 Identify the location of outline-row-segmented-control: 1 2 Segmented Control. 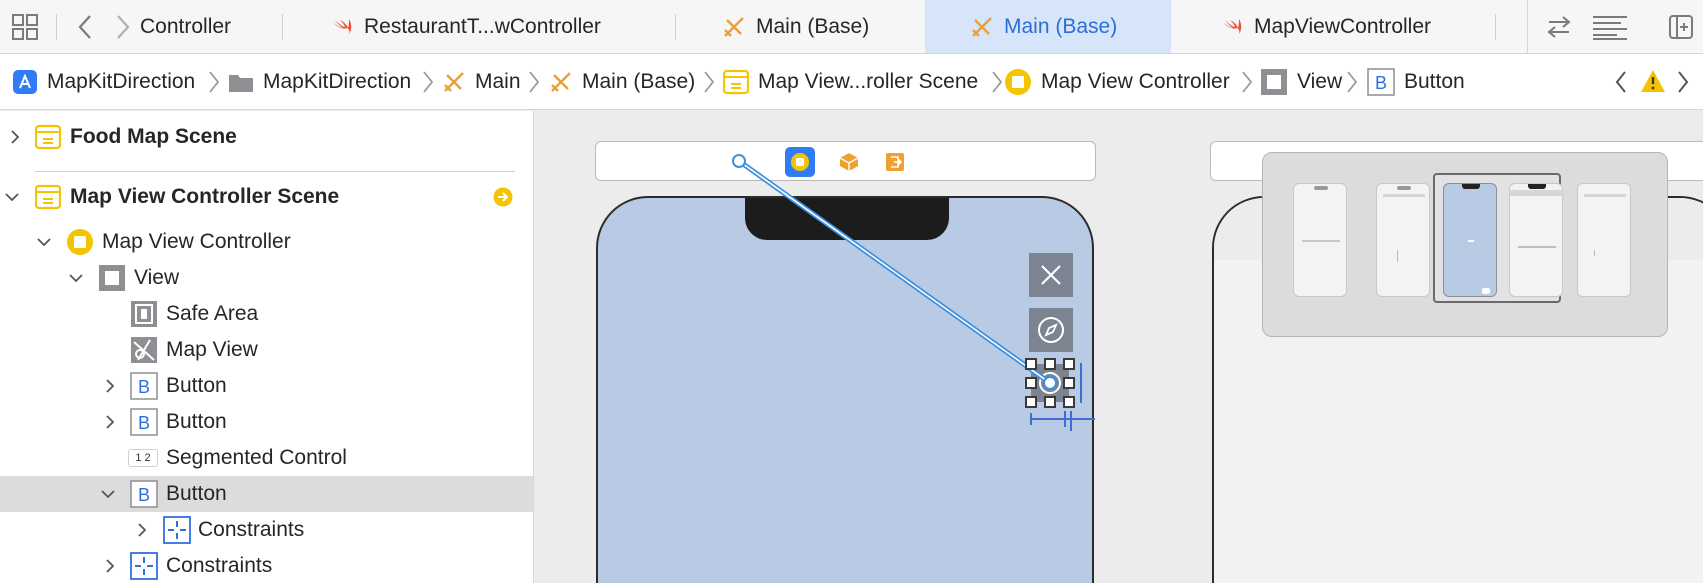
(266, 458).